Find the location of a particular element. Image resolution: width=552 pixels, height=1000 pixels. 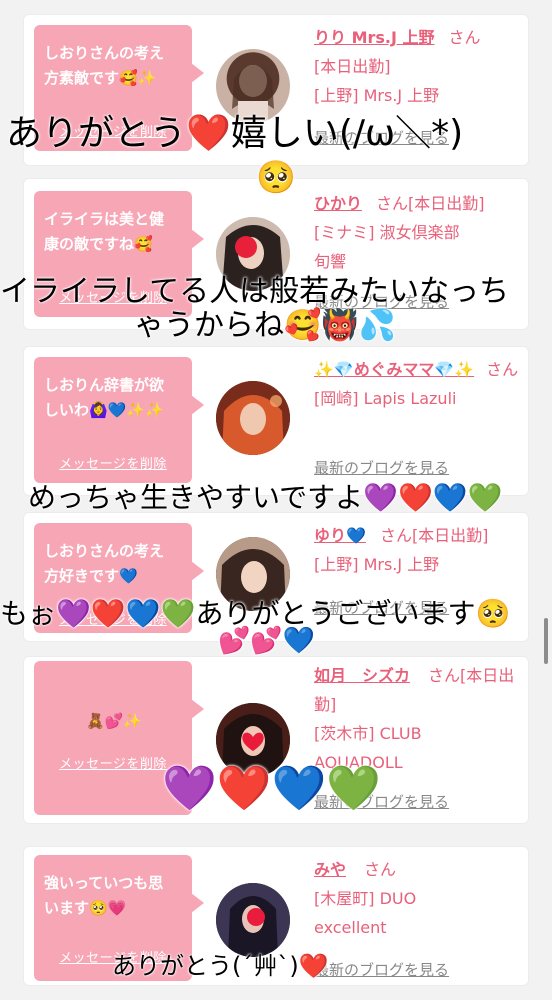

overlay-reply-4b: 💕💕💙 is located at coordinates (267, 641).